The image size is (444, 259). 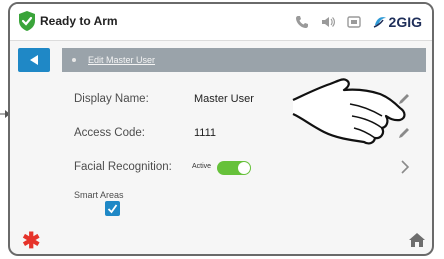 I want to click on emergency-button: ✱, so click(x=31, y=241).